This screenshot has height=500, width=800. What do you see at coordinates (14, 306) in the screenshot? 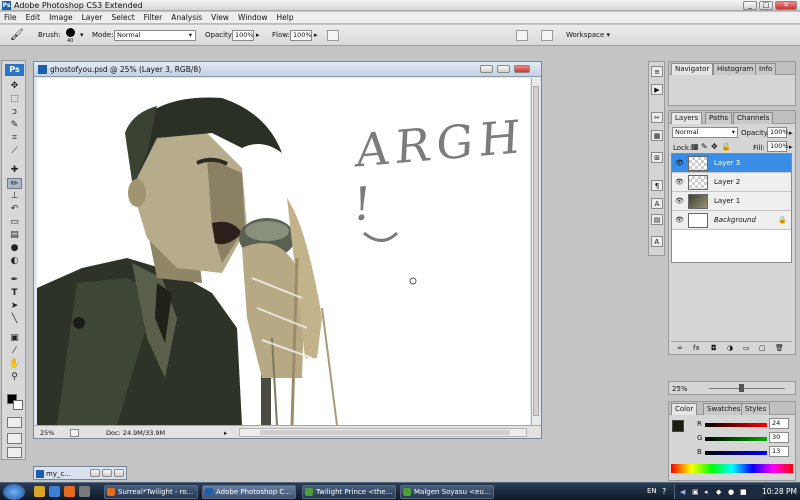
I see `path-select-tool-icon: ➤` at bounding box center [14, 306].